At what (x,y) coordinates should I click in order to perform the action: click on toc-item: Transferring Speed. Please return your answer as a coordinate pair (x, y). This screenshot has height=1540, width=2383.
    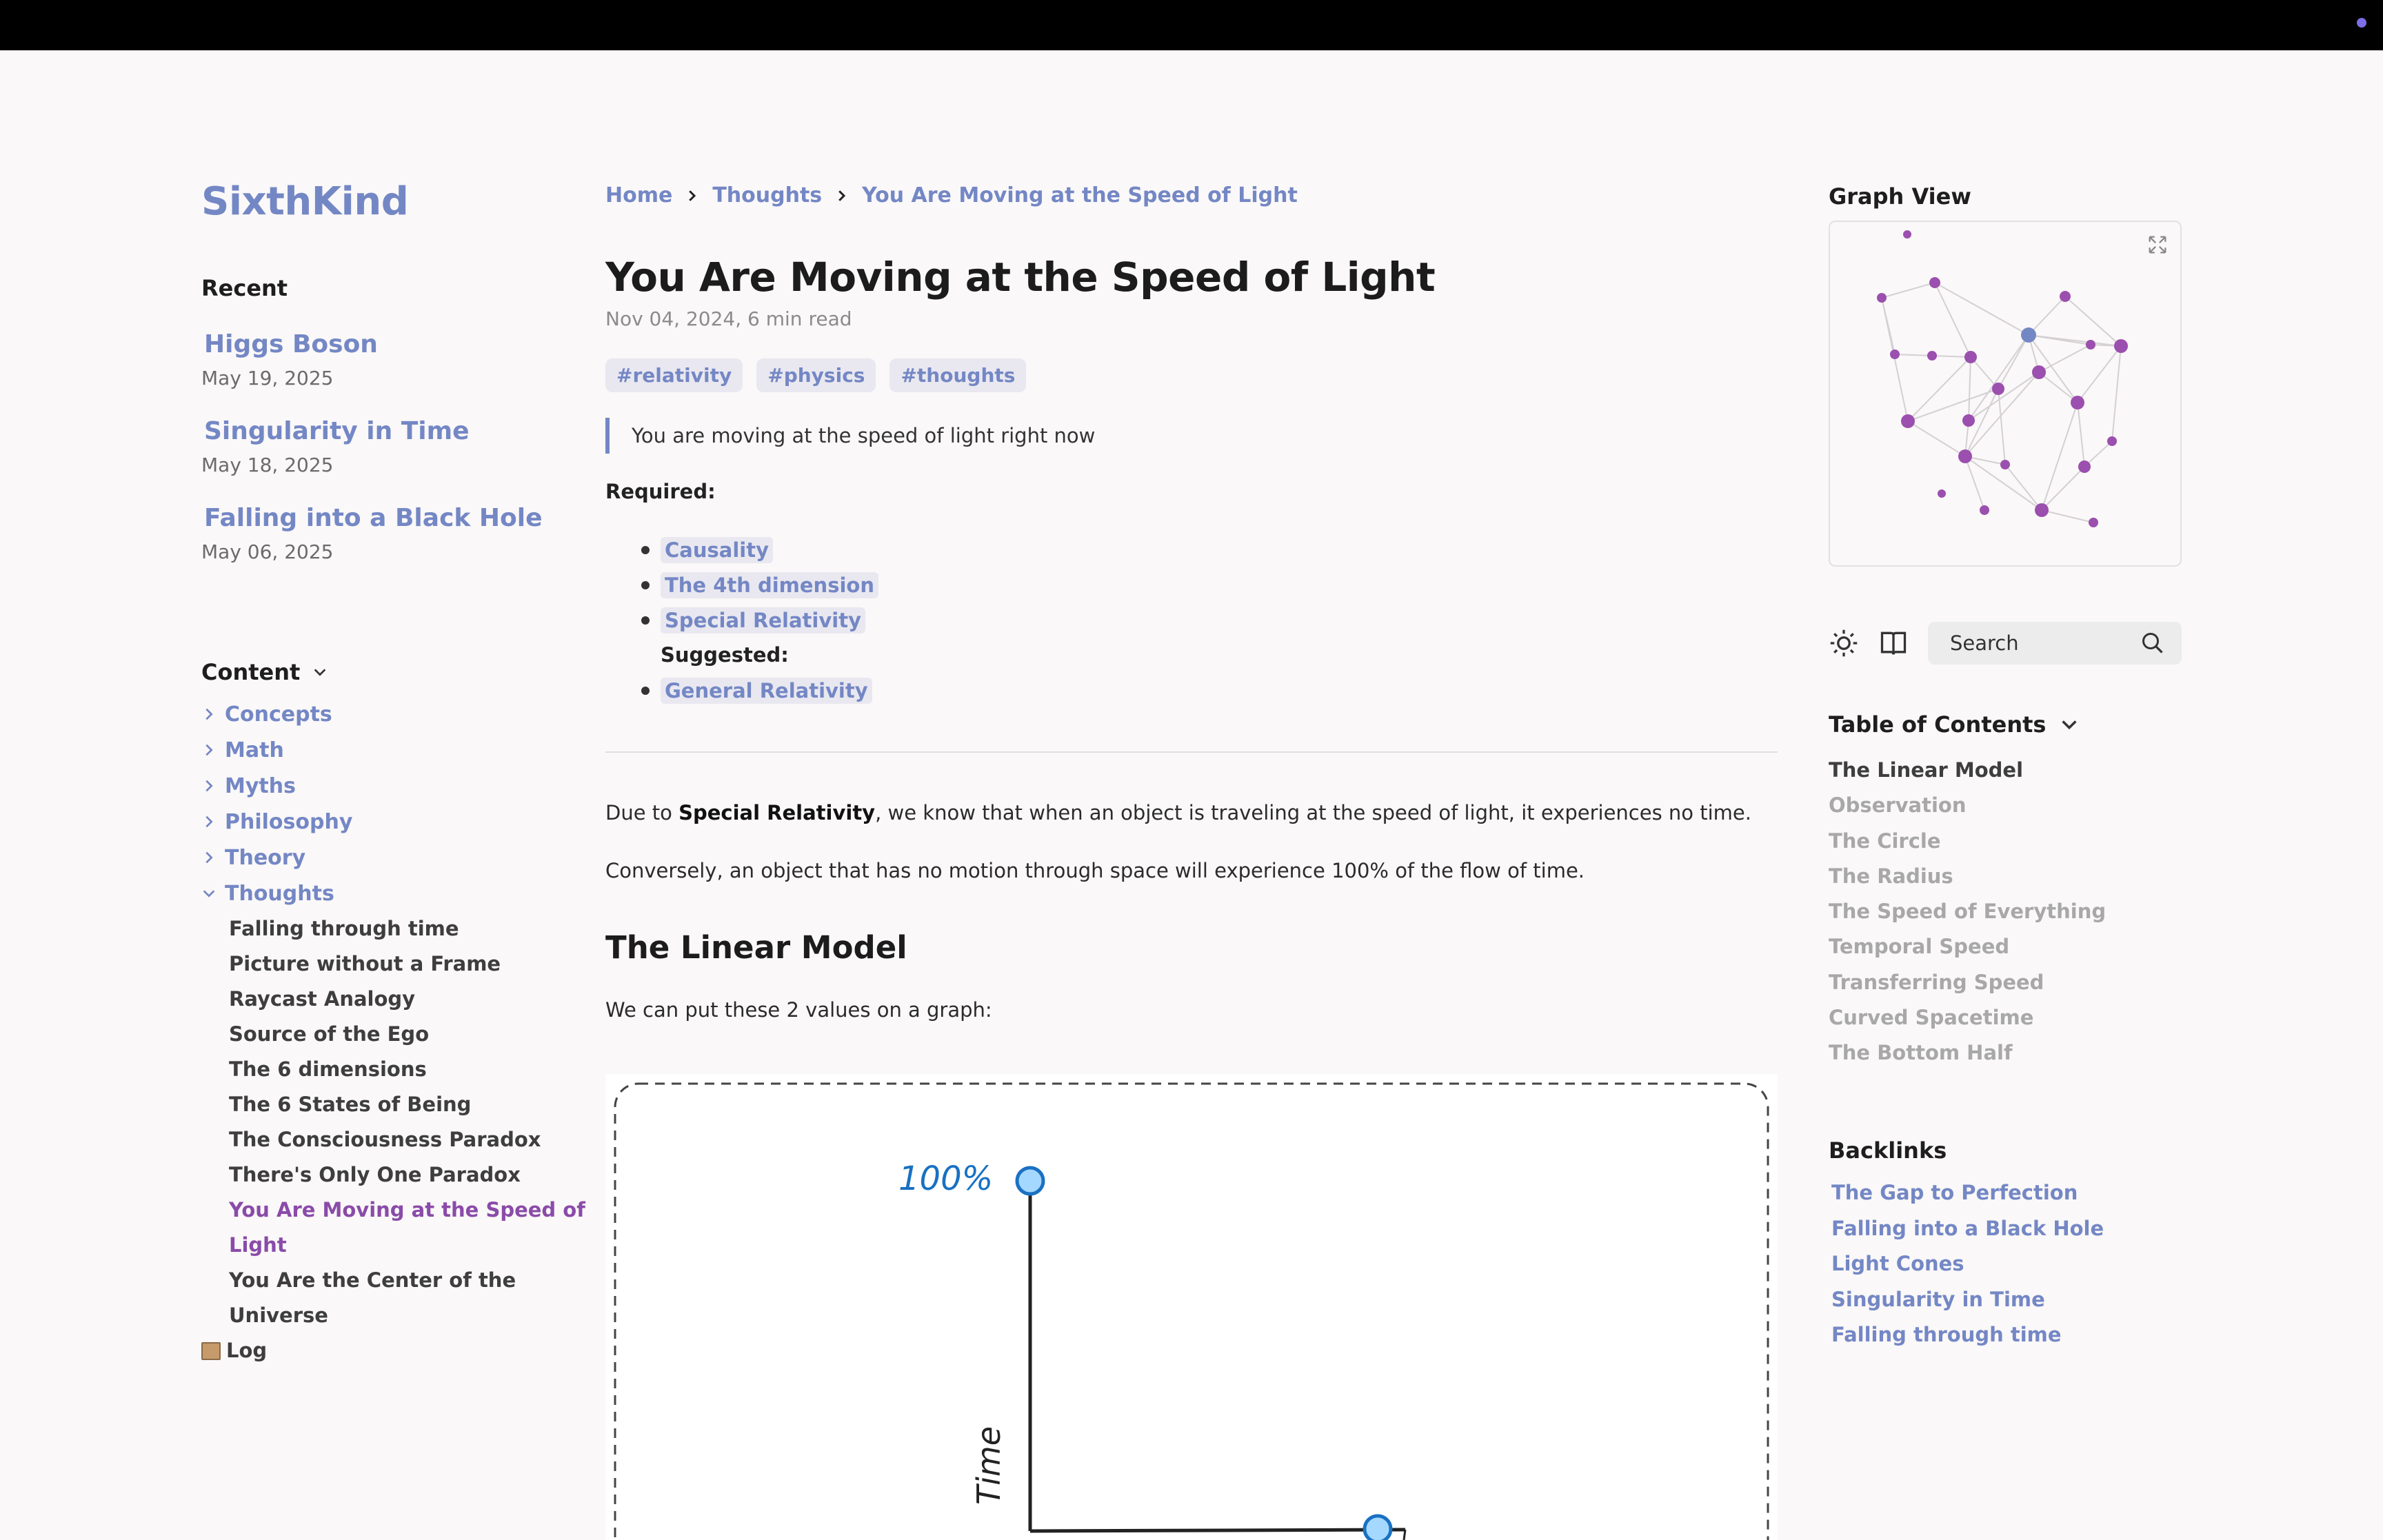
    Looking at the image, I should click on (1967, 983).